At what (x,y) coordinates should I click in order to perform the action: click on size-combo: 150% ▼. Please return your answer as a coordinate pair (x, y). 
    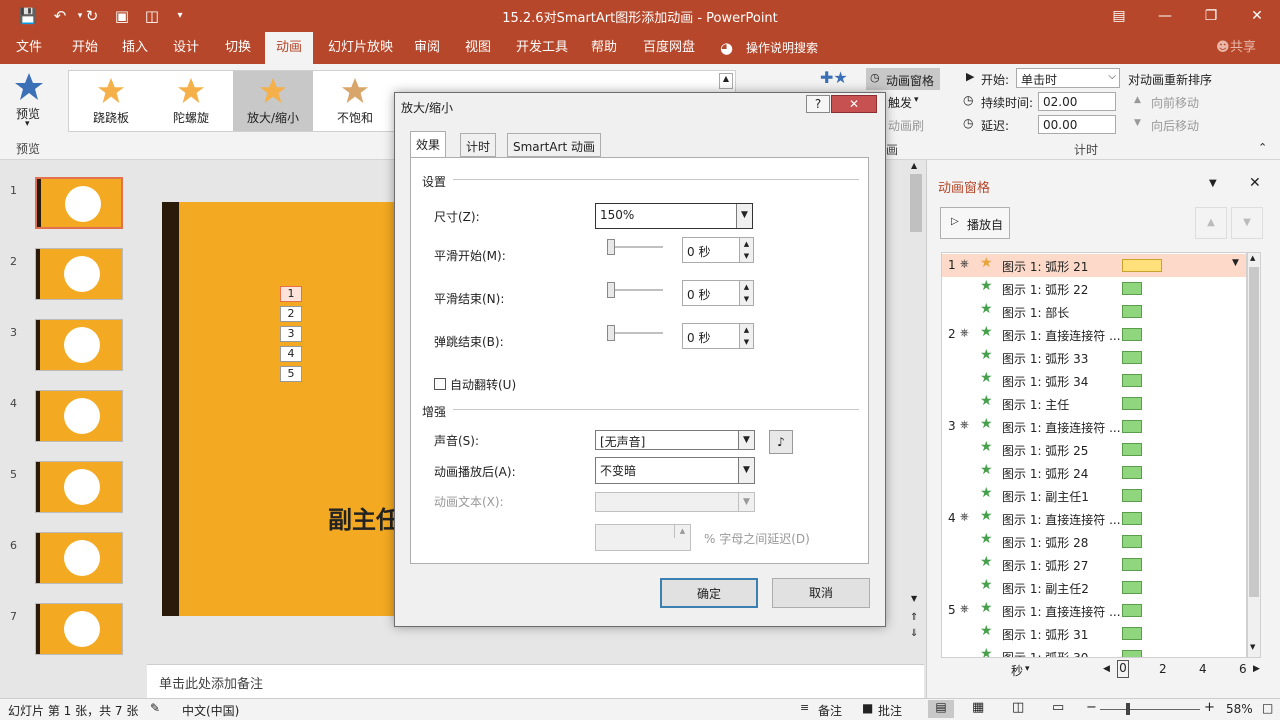
    Looking at the image, I should click on (674, 216).